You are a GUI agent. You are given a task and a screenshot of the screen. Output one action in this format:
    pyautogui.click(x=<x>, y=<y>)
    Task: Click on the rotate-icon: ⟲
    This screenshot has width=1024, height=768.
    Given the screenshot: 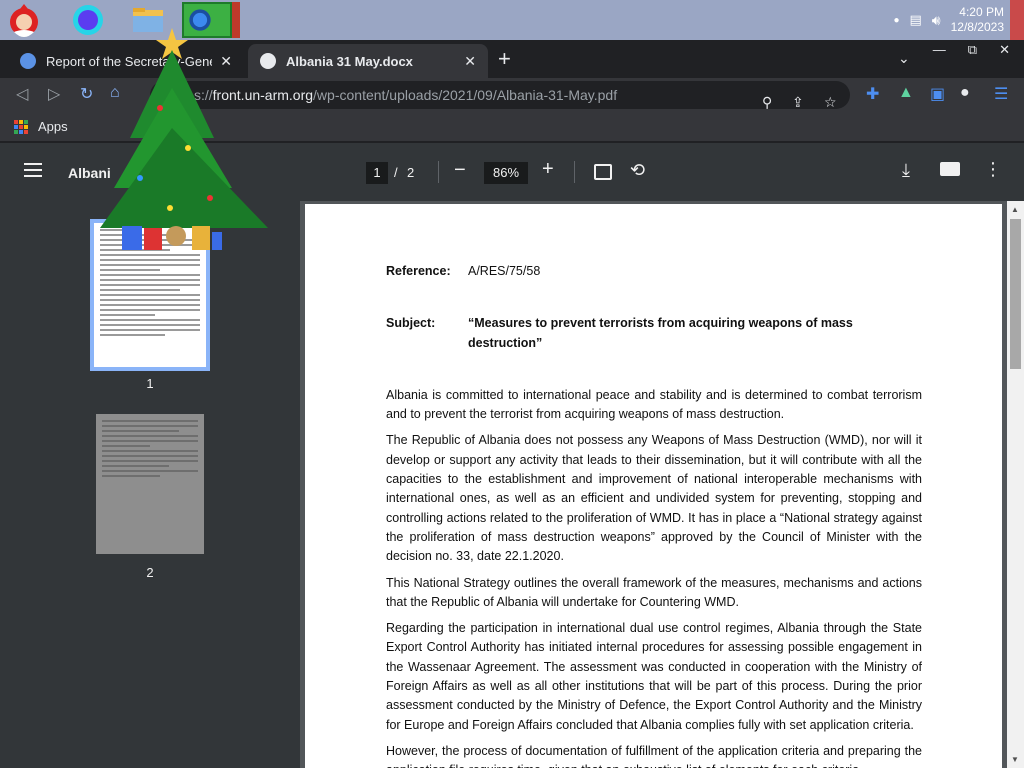 What is the action you would take?
    pyautogui.click(x=637, y=170)
    